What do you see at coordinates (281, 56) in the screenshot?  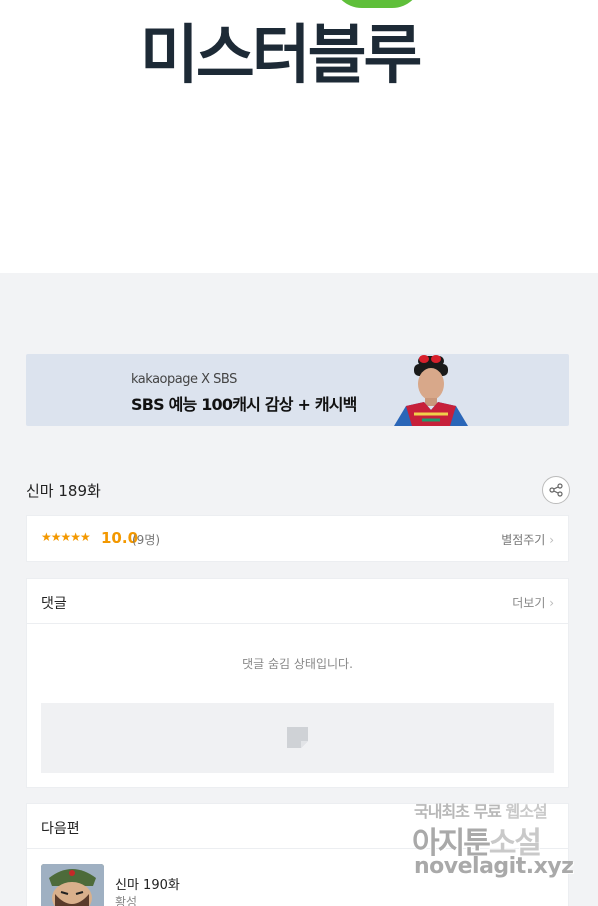 I see `comic-title-art: 미스터블루` at bounding box center [281, 56].